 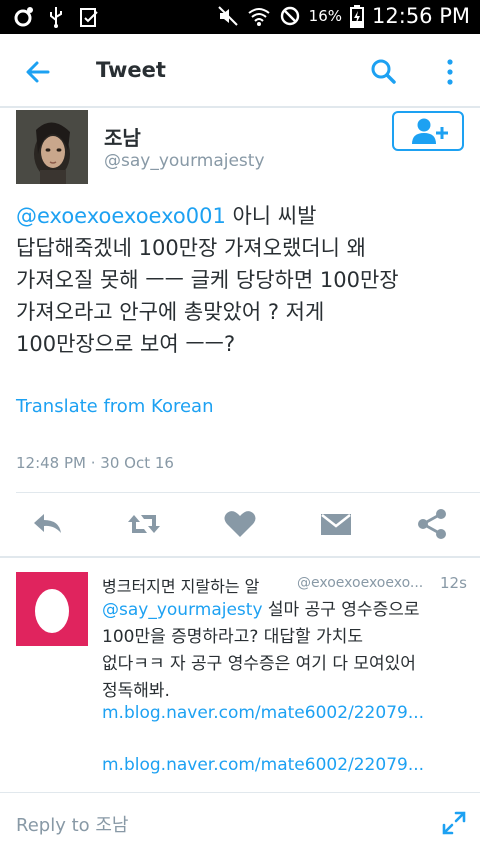 What do you see at coordinates (240, 557) in the screenshot?
I see `section-divider` at bounding box center [240, 557].